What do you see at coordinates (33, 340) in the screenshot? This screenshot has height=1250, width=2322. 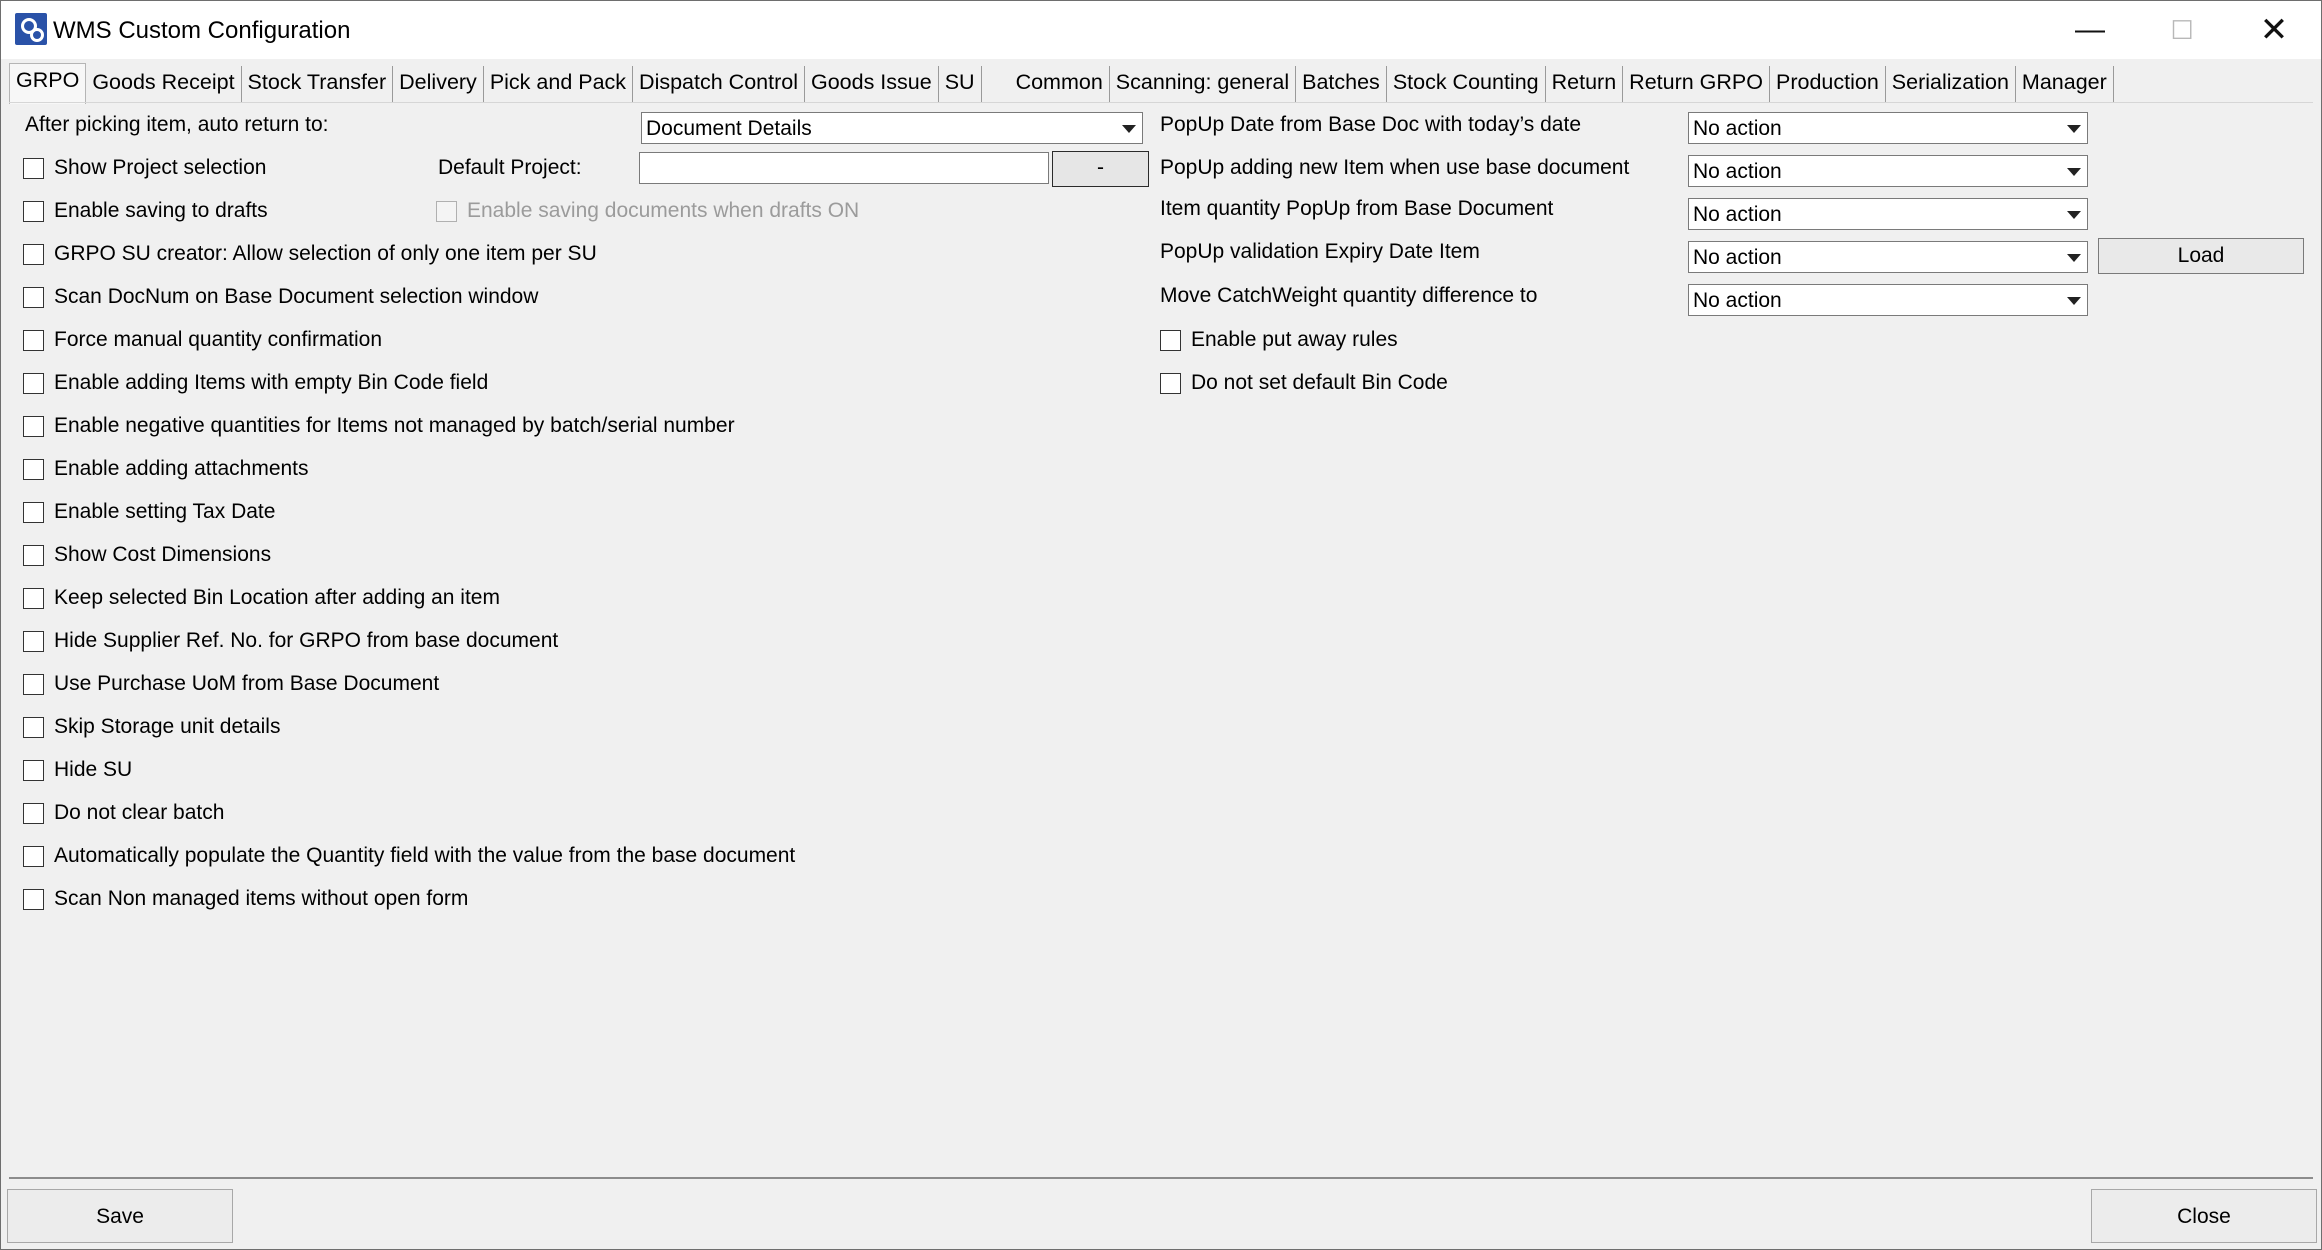 I see `checkbox-force-manual-quantity` at bounding box center [33, 340].